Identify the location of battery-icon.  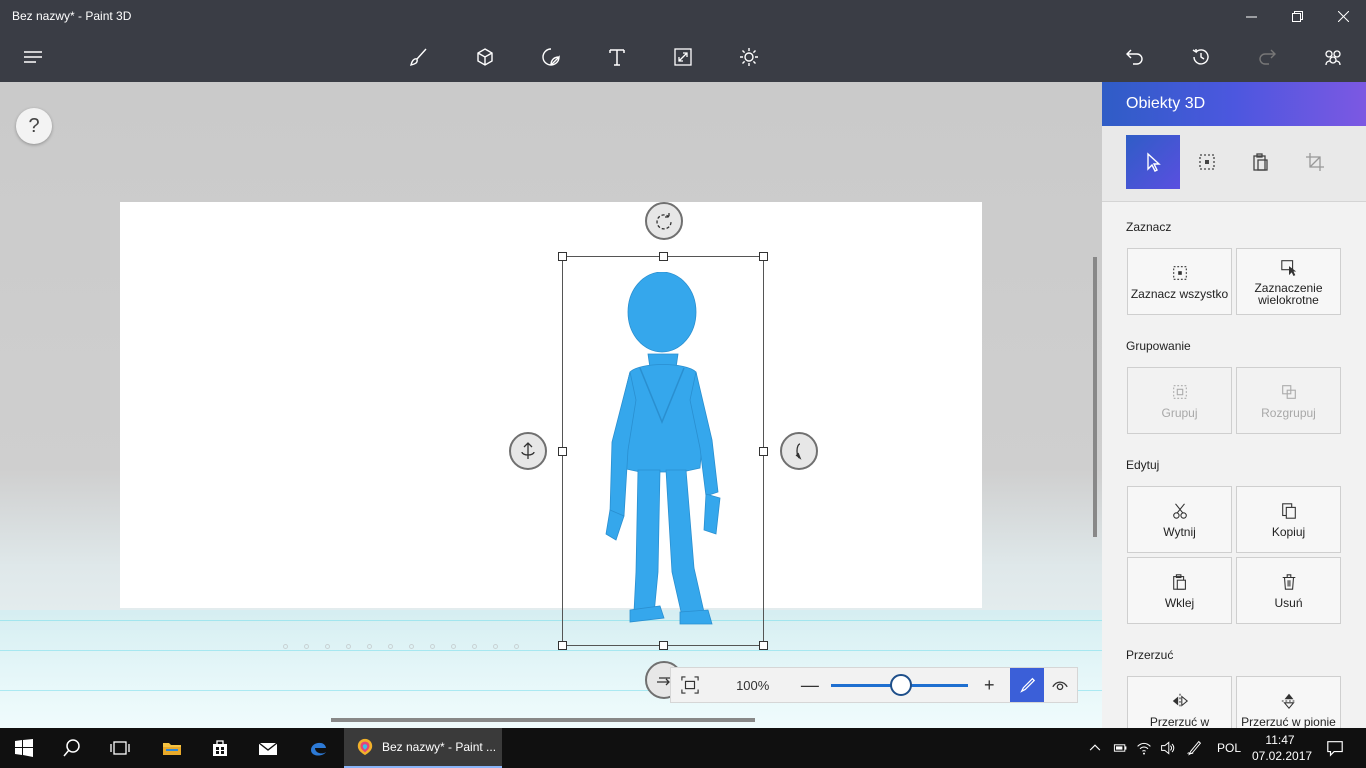
(1120, 748).